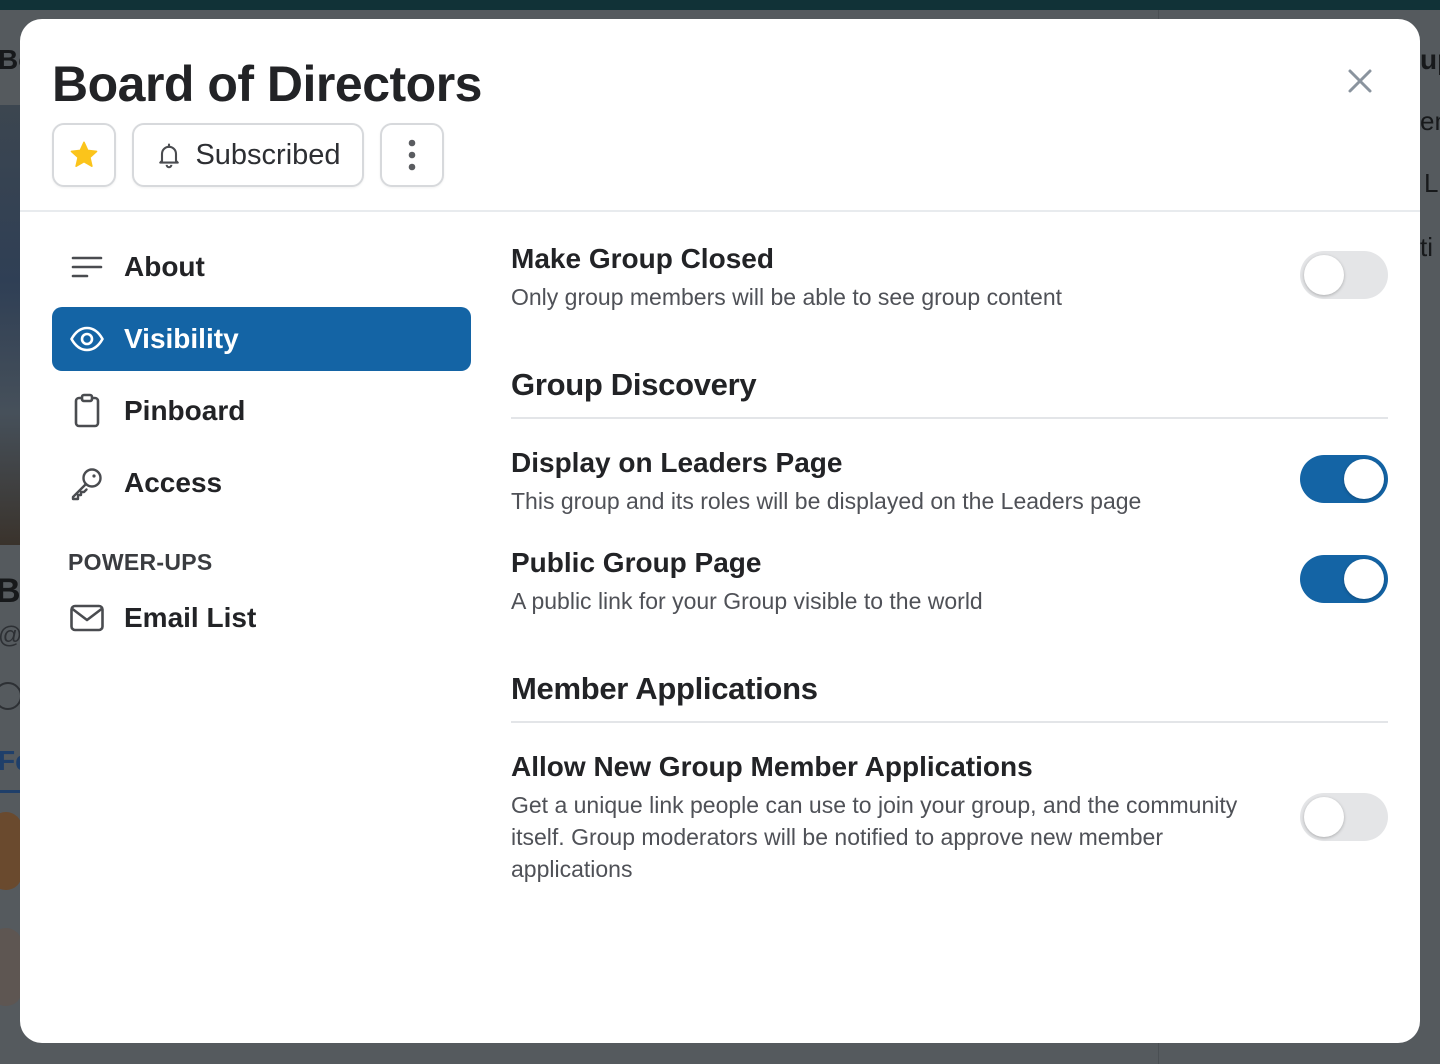 Image resolution: width=1440 pixels, height=1064 pixels. Describe the element at coordinates (173, 482) in the screenshot. I see `sidebar-item-label: Access` at that location.